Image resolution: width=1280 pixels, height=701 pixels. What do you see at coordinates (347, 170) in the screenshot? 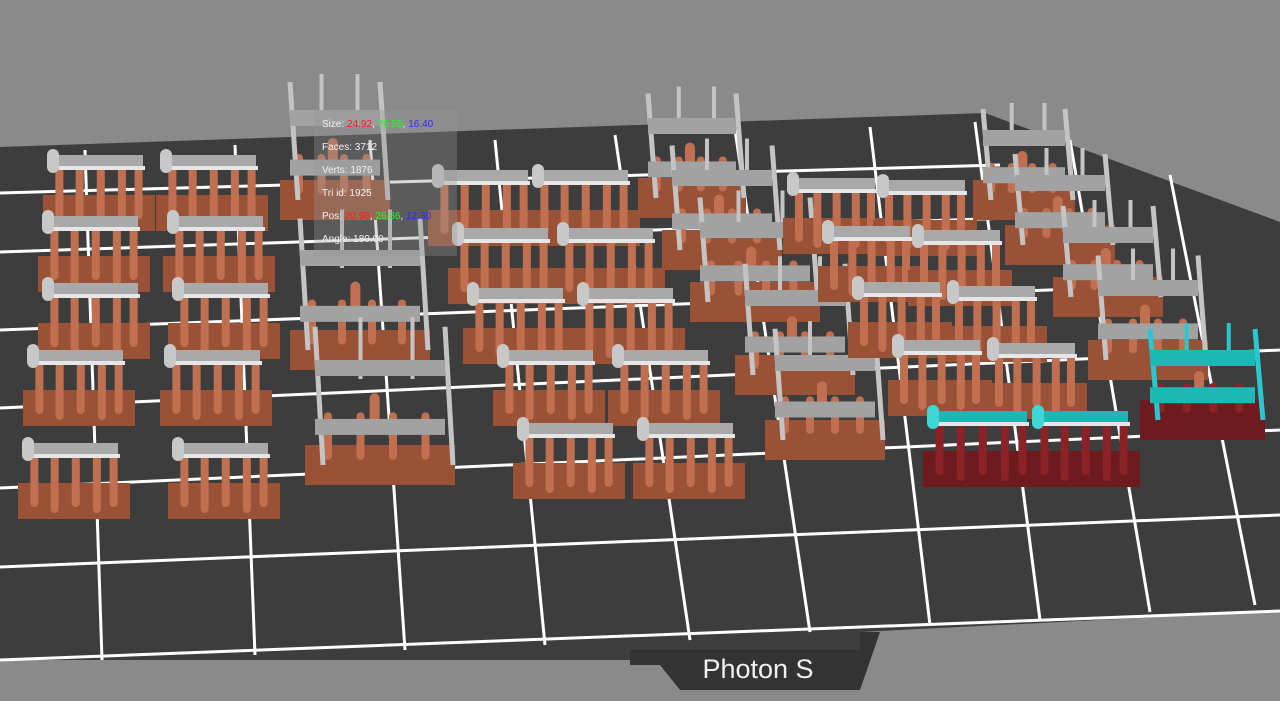
I see `verts-row: Verts: 1876` at bounding box center [347, 170].